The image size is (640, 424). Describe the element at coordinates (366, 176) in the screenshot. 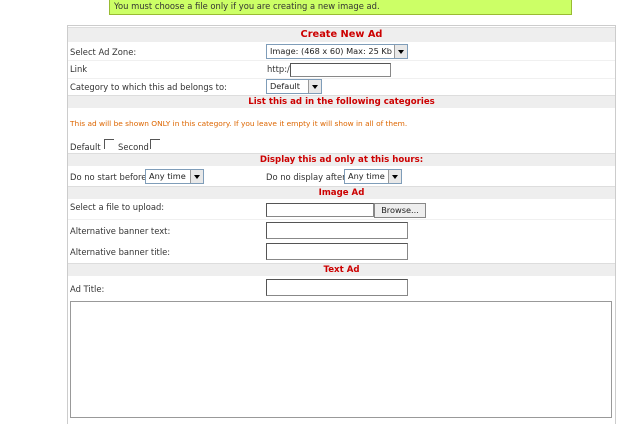

I see `end-time-value: Any time` at that location.